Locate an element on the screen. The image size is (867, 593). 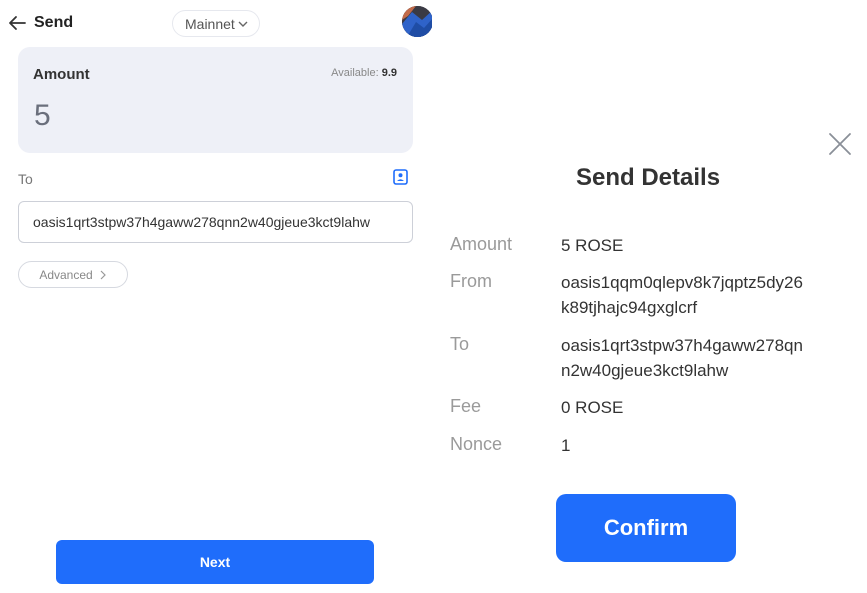
avatar-icon is located at coordinates (417, 21).